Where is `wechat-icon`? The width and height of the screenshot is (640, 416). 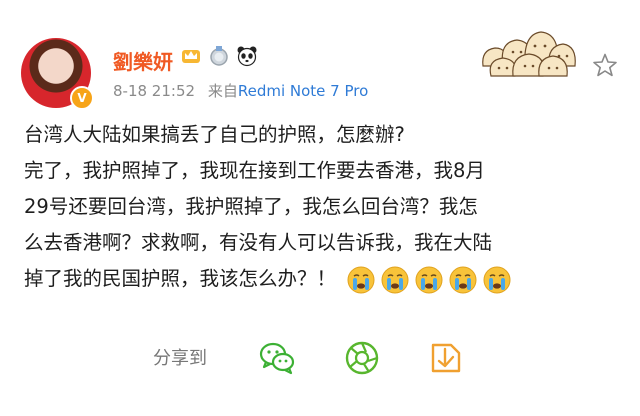
wechat-icon is located at coordinates (277, 358).